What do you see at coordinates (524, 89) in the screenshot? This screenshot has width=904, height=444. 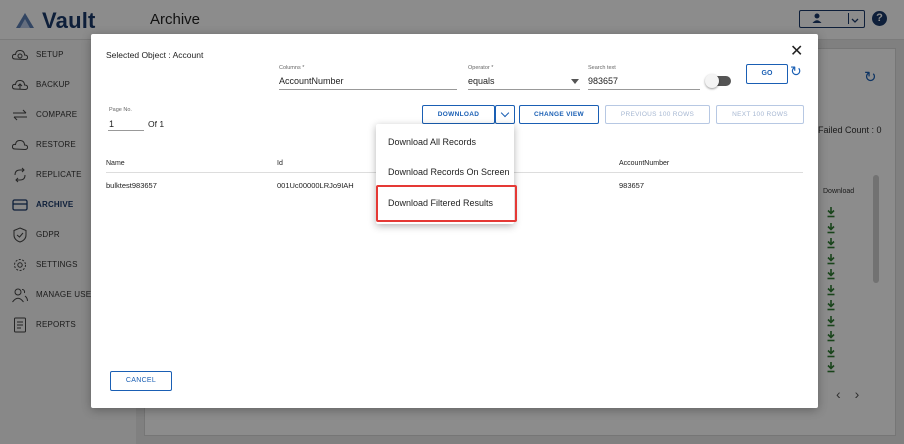 I see `operator-underline` at bounding box center [524, 89].